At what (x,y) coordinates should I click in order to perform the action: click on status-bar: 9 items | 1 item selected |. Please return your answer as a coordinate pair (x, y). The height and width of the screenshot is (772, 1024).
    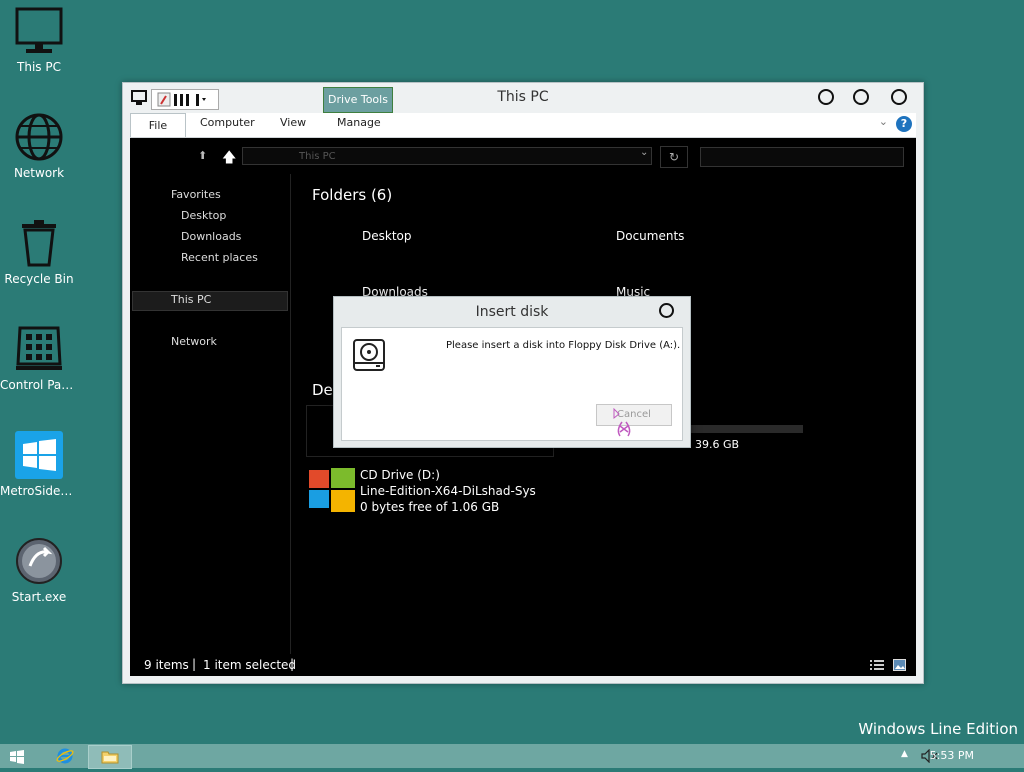
    Looking at the image, I should click on (523, 666).